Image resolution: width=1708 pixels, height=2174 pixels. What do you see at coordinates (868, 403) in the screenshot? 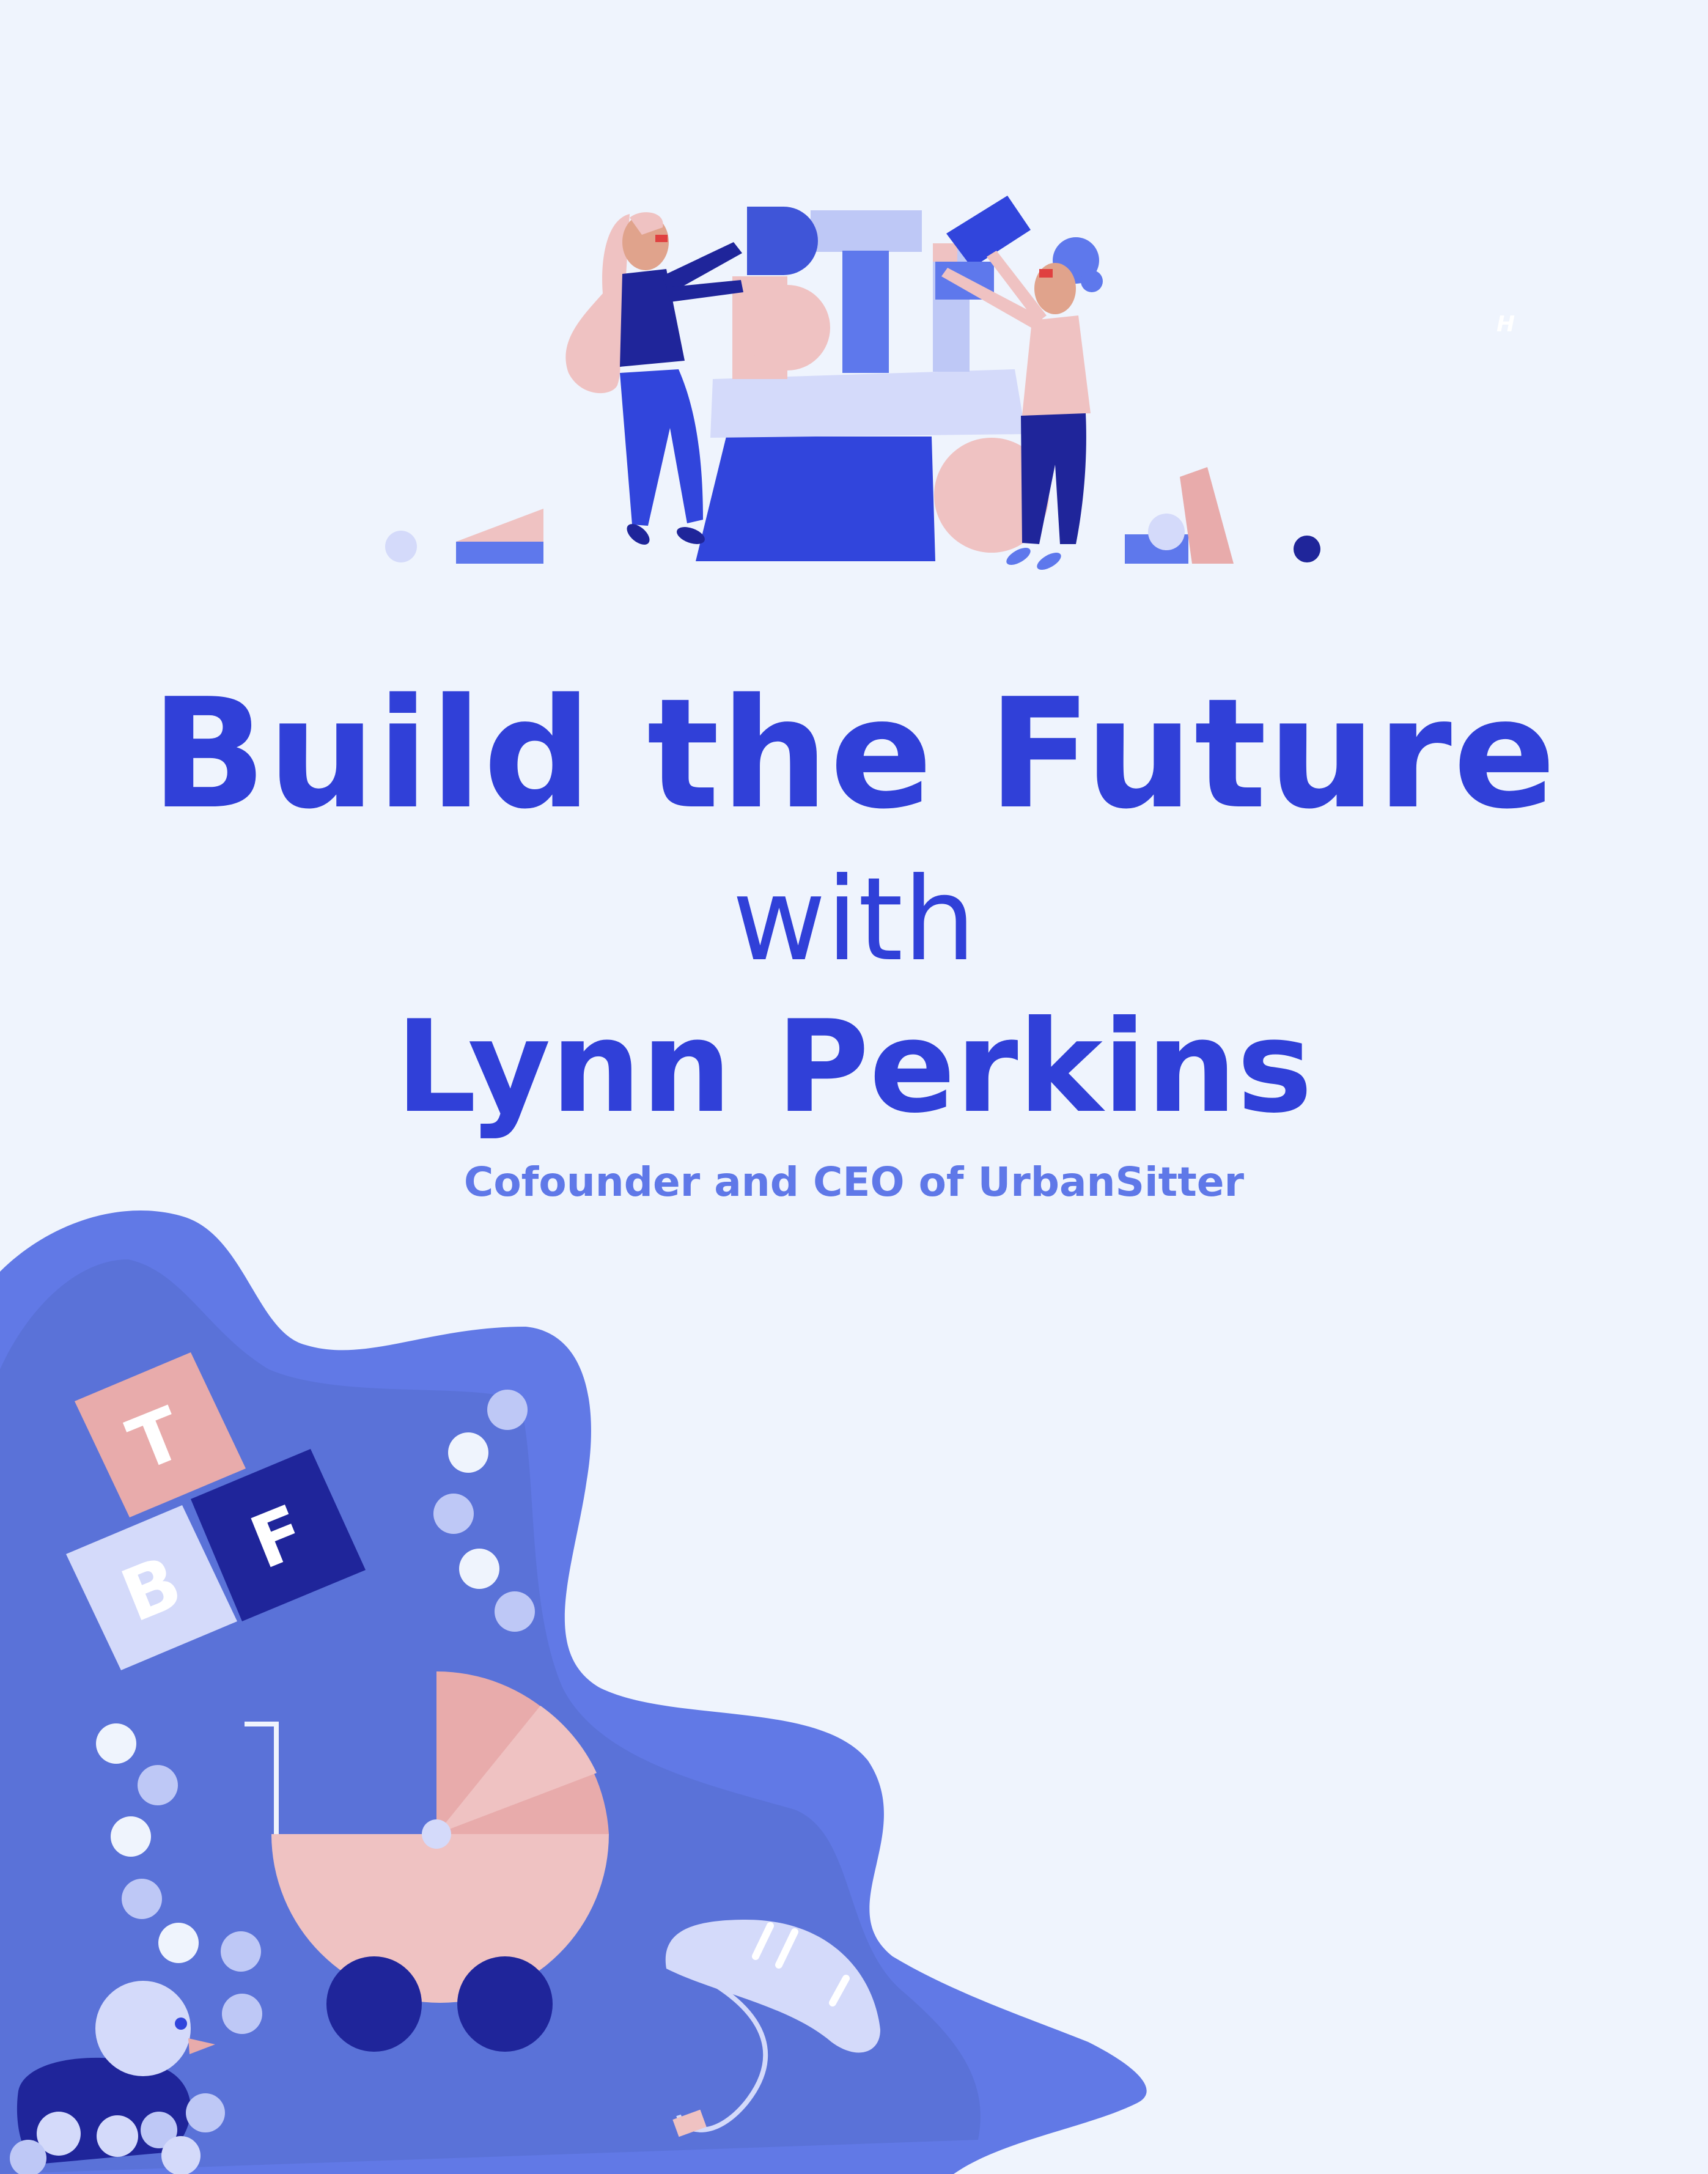
I see `tower-slab` at bounding box center [868, 403].